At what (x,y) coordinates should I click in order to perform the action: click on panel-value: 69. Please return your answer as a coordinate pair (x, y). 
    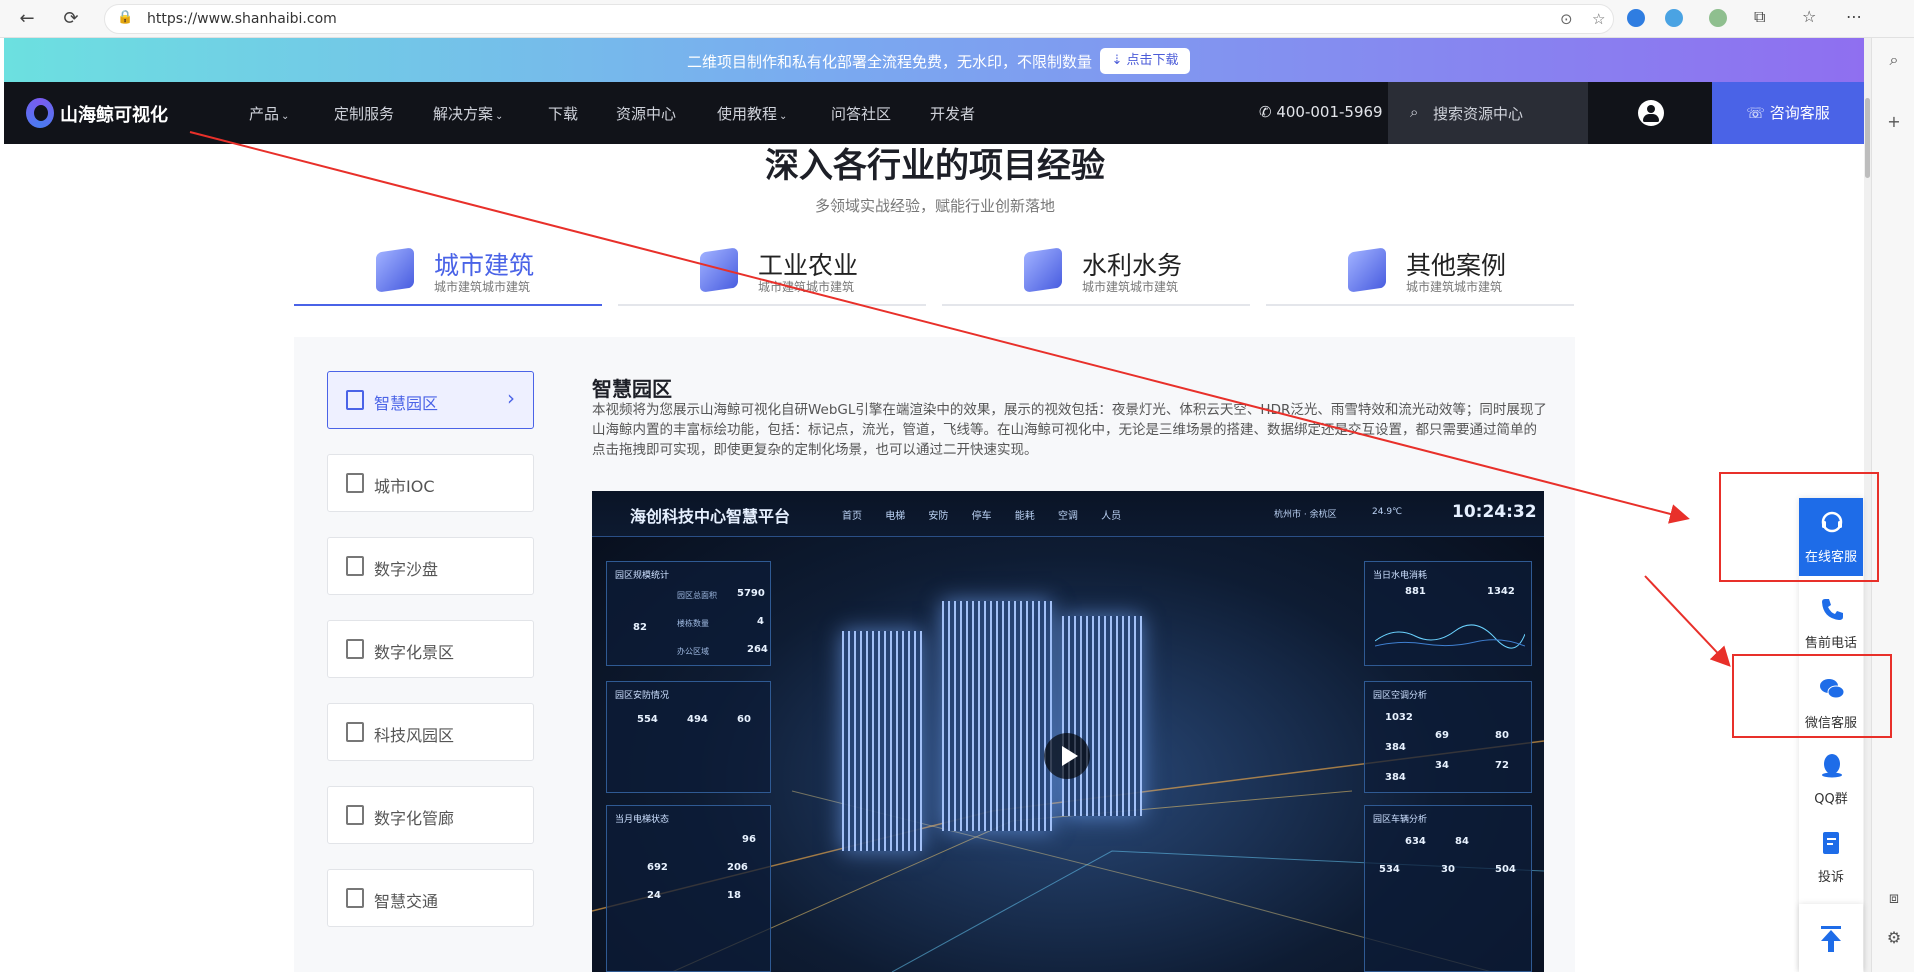
    Looking at the image, I should click on (1442, 735).